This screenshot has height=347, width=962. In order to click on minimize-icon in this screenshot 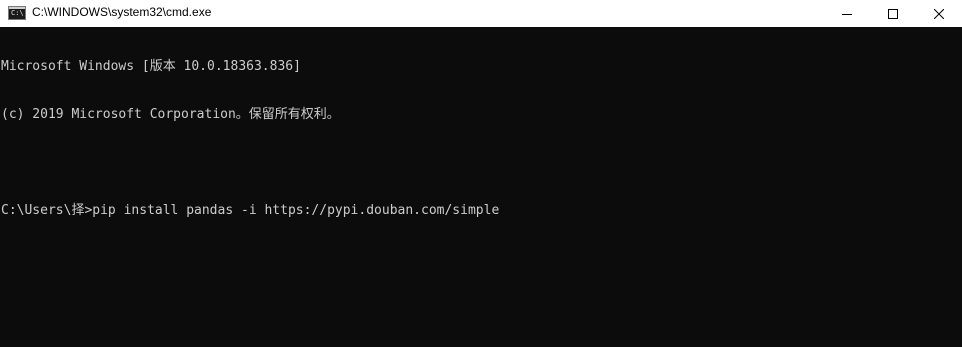, I will do `click(847, 14)`.